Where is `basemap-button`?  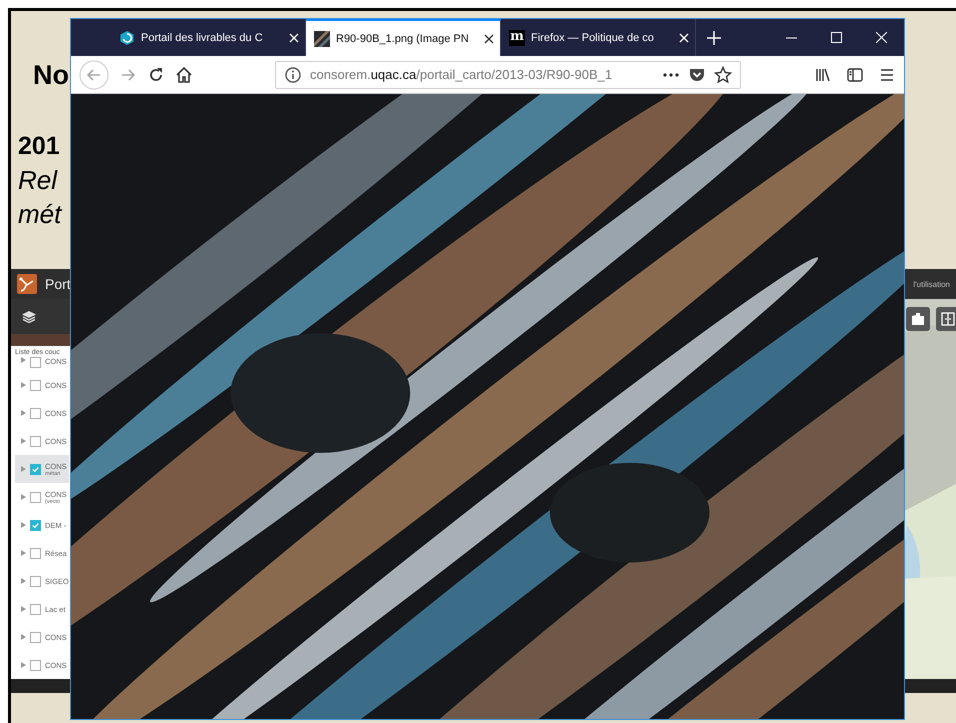 basemap-button is located at coordinates (918, 319).